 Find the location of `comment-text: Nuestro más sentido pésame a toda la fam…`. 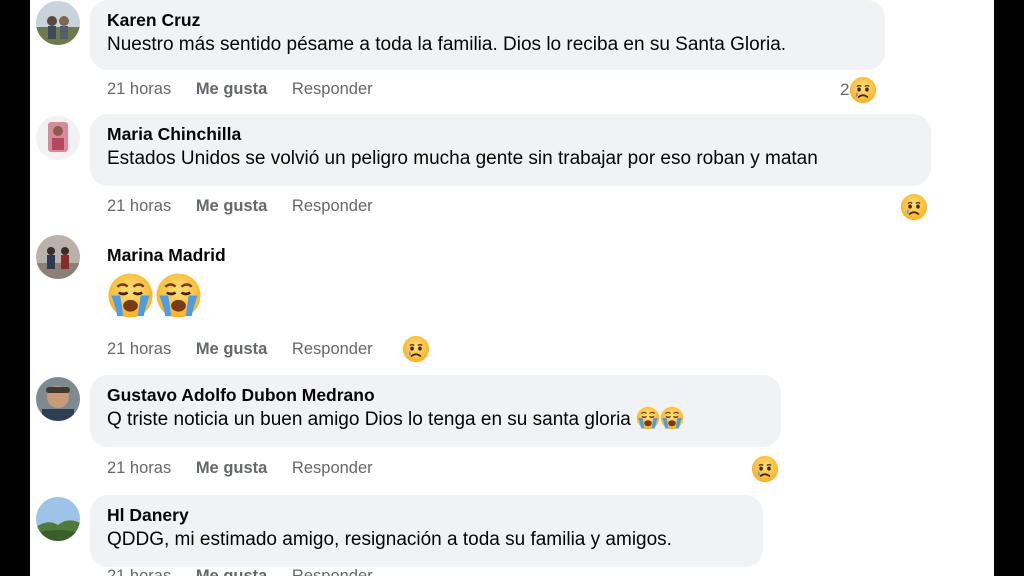

comment-text: Nuestro más sentido pésame a toda la fam… is located at coordinates (447, 44).